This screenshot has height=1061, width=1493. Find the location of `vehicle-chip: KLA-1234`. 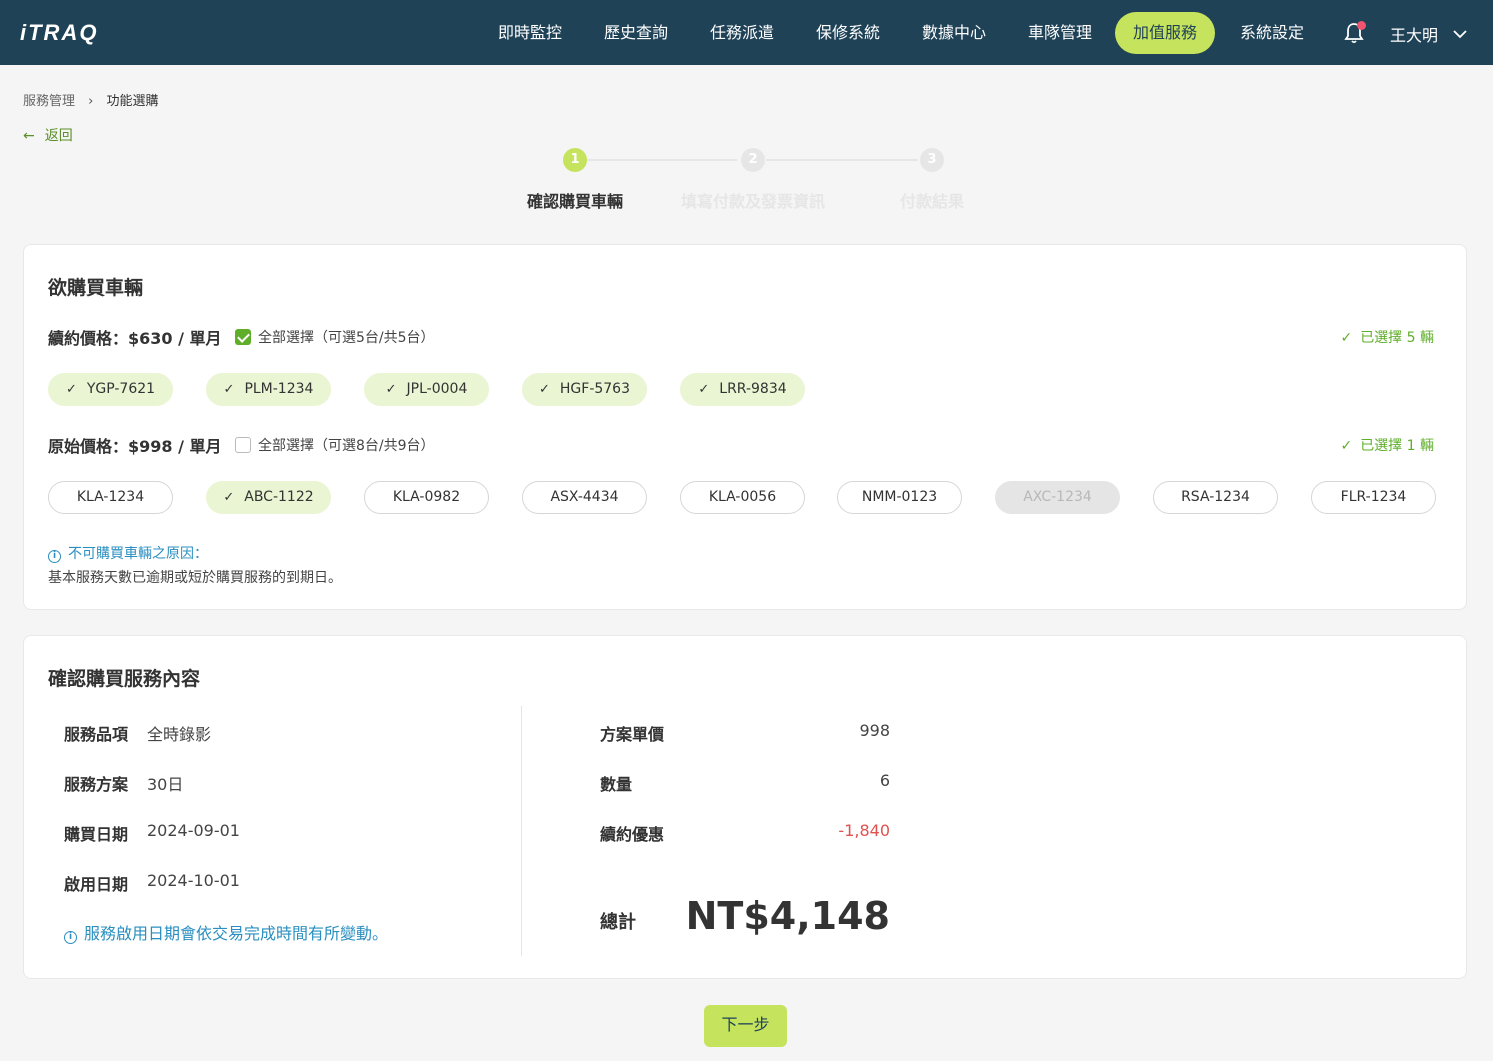

vehicle-chip: KLA-1234 is located at coordinates (110, 497).